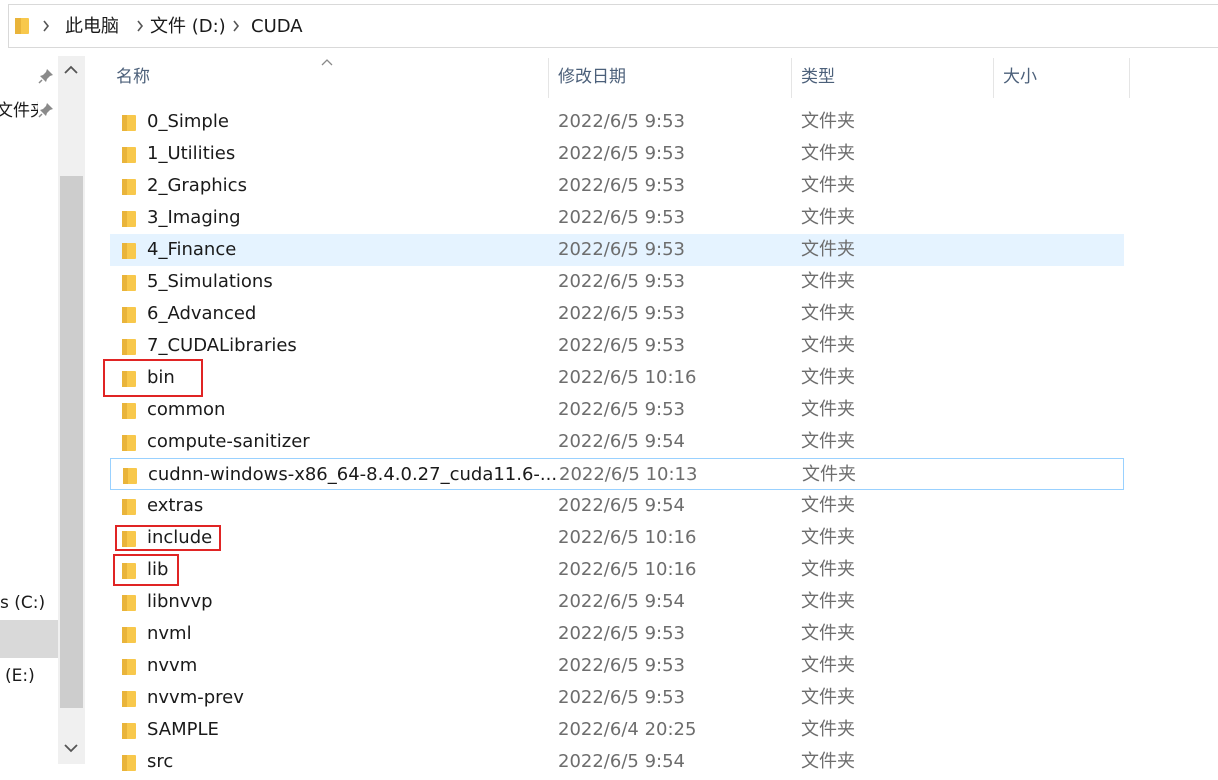 The image size is (1218, 780). I want to click on file-row: 1_Utilities 2022/6/5 9:53 文件夹, so click(617, 154).